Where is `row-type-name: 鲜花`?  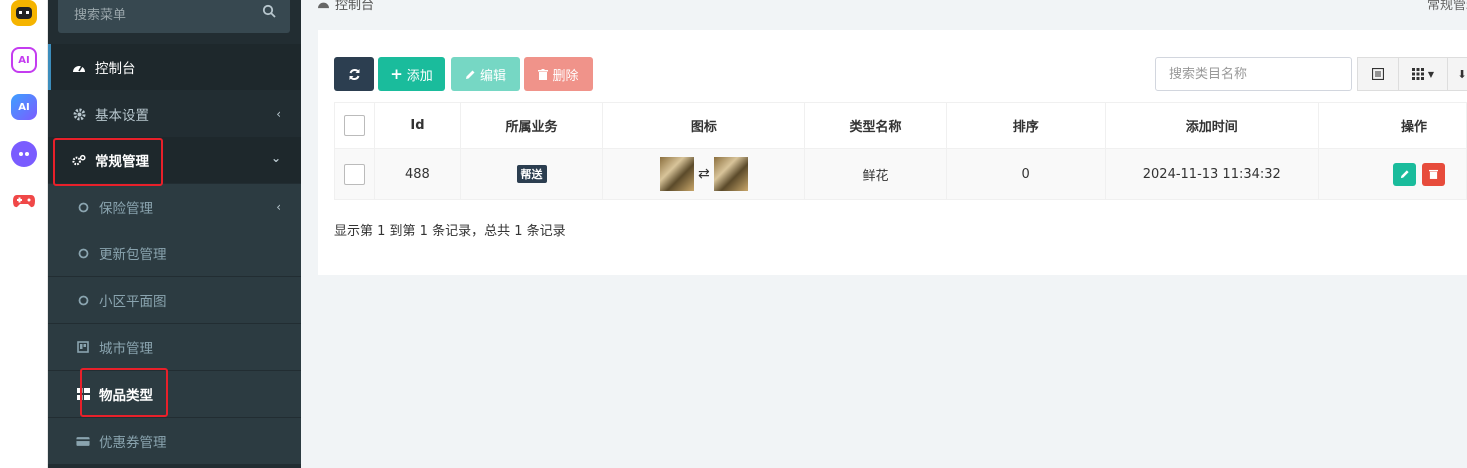 row-type-name: 鲜花 is located at coordinates (875, 174).